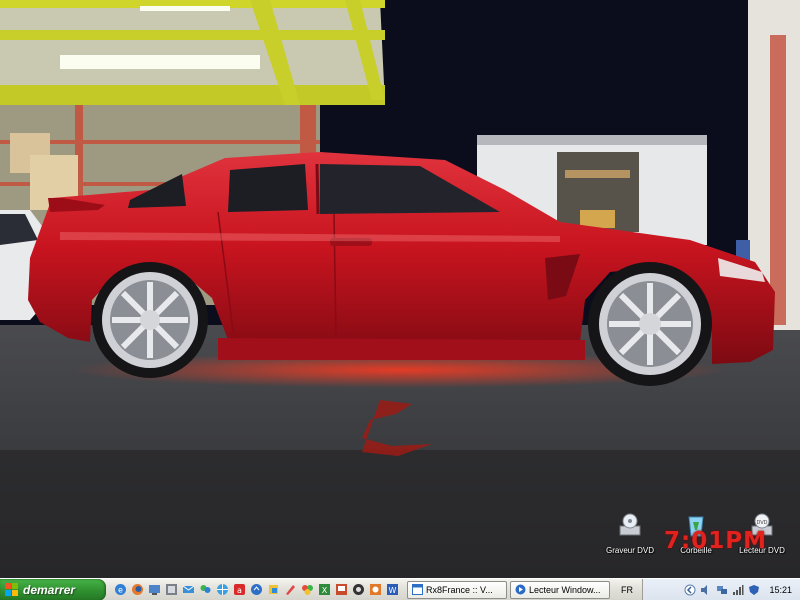 The image size is (800, 600). I want to click on svg-text: W, so click(392, 590).